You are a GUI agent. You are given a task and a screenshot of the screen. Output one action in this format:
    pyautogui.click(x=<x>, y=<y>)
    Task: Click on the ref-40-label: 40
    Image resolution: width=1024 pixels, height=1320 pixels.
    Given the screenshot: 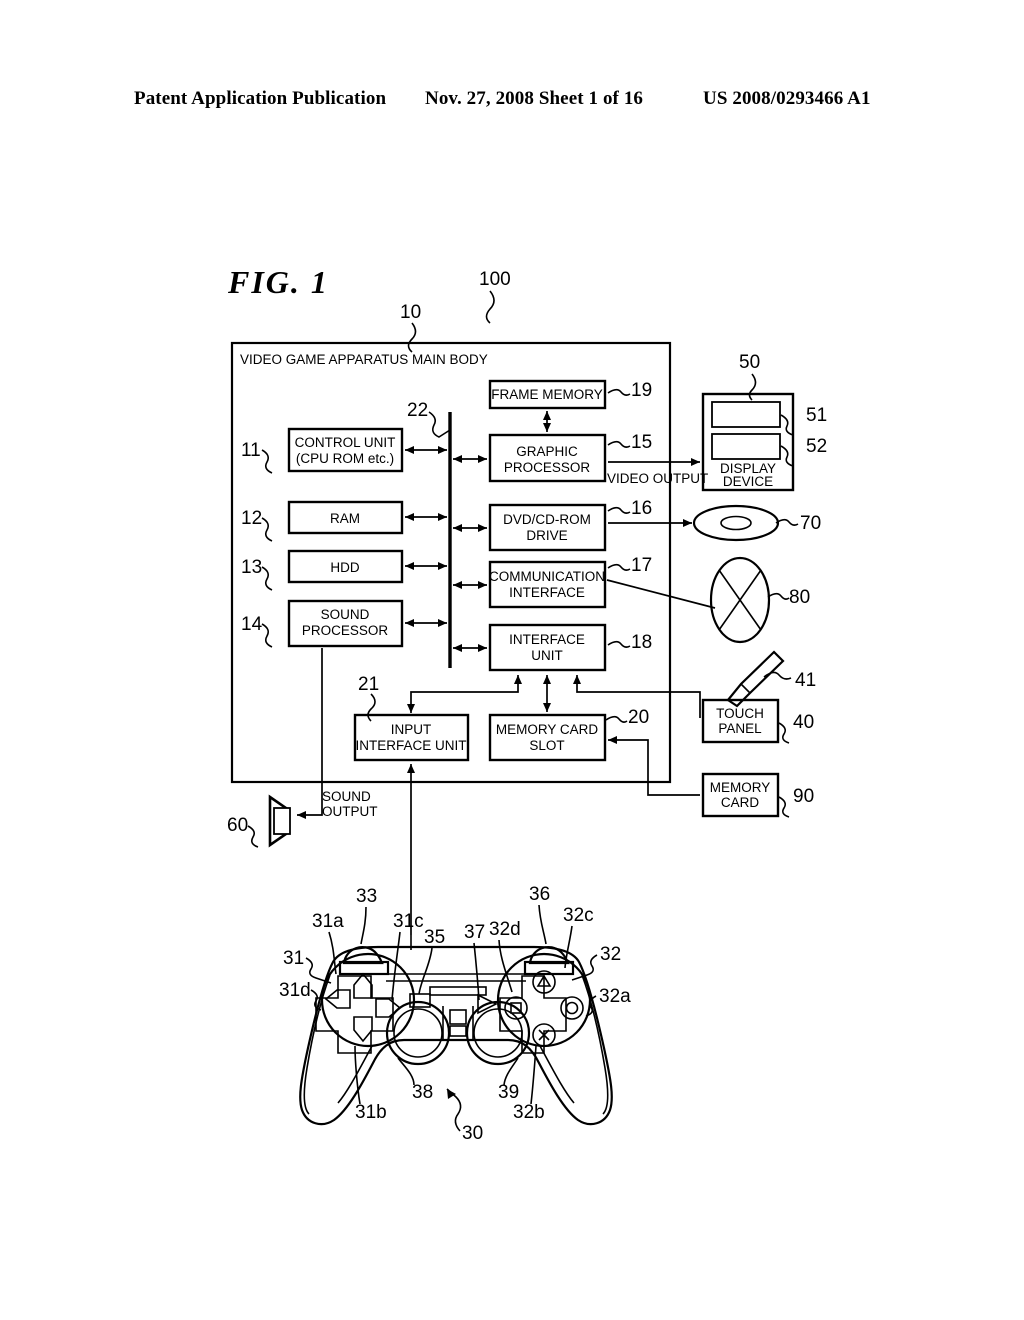 What is the action you would take?
    pyautogui.click(x=803, y=722)
    